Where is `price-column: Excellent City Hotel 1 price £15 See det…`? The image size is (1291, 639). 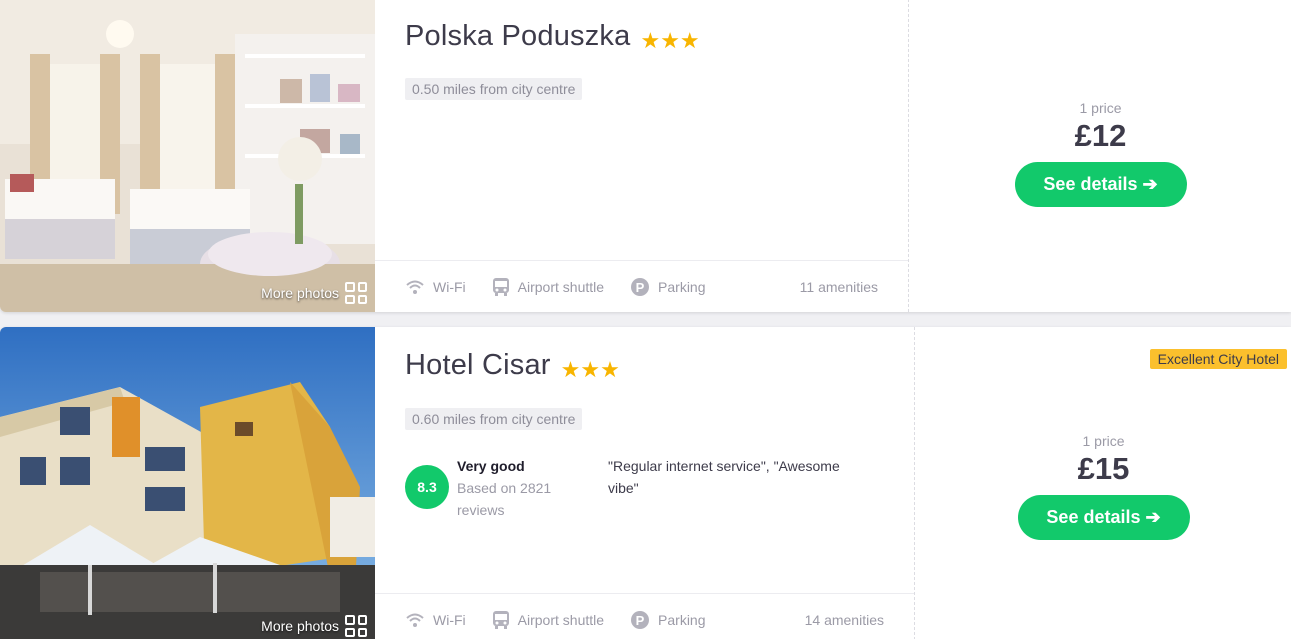 price-column: Excellent City Hotel 1 price £15 See det… is located at coordinates (1103, 483).